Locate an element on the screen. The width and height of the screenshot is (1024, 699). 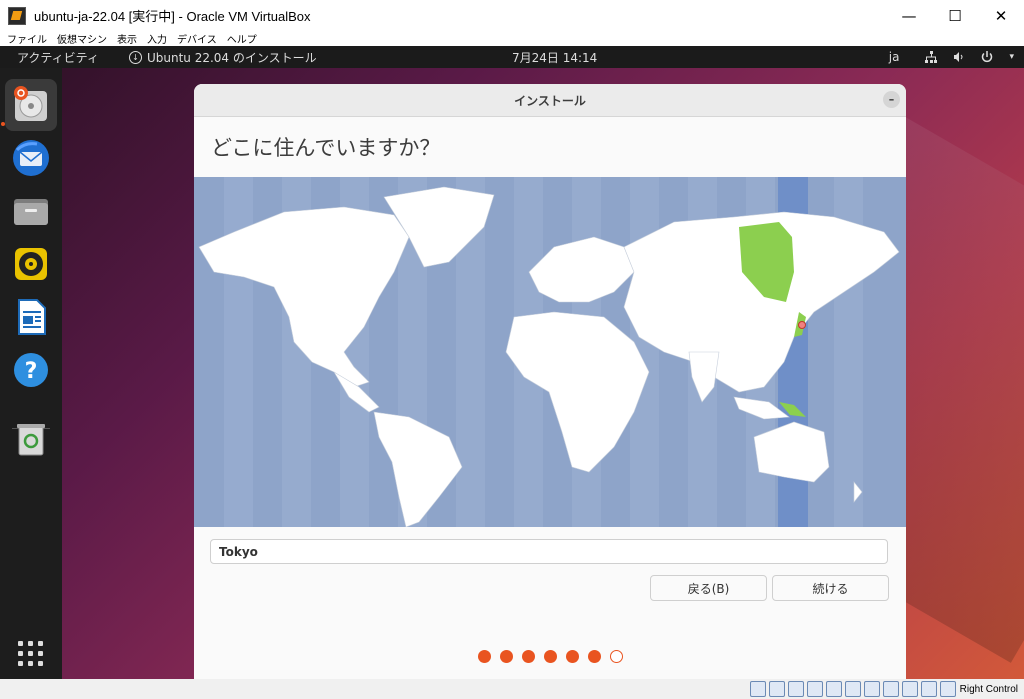
back-button: 戻る(B) is located at coordinates (708, 588).